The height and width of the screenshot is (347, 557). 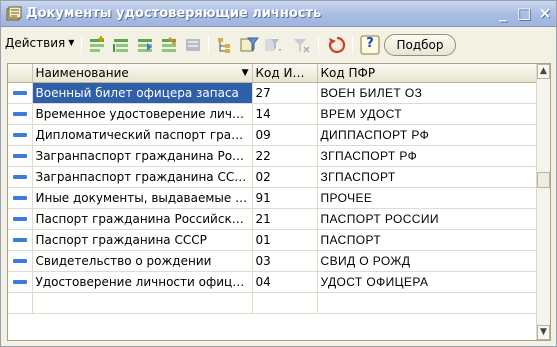 What do you see at coordinates (370, 45) in the screenshot?
I see `help-button: ?` at bounding box center [370, 45].